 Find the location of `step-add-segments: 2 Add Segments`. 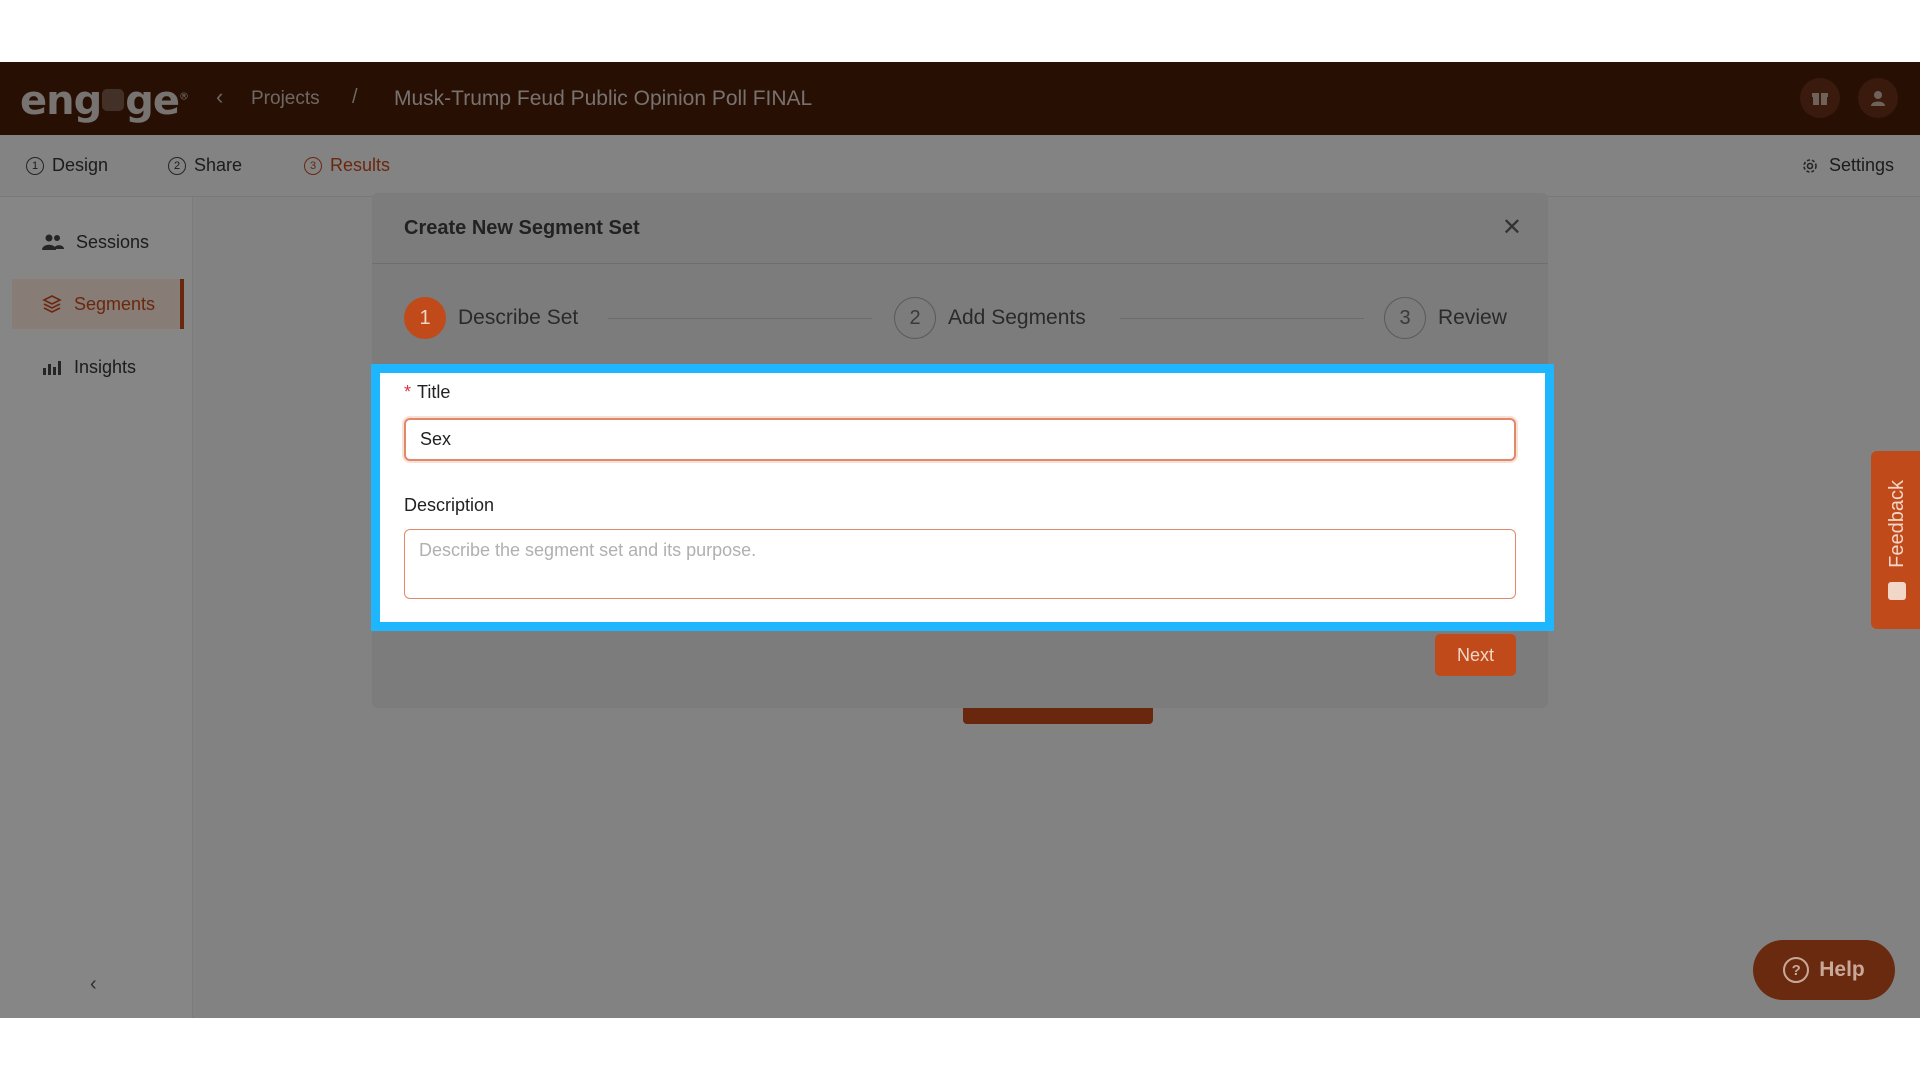

step-add-segments: 2 Add Segments is located at coordinates (990, 318).